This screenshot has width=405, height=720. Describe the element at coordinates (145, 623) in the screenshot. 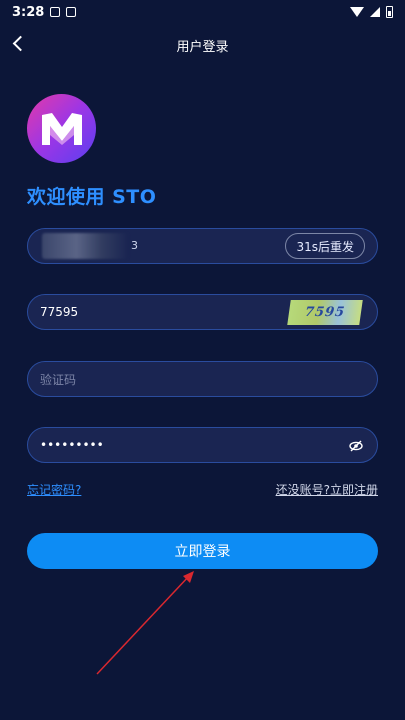

I see `annotation-arrow-icon` at that location.